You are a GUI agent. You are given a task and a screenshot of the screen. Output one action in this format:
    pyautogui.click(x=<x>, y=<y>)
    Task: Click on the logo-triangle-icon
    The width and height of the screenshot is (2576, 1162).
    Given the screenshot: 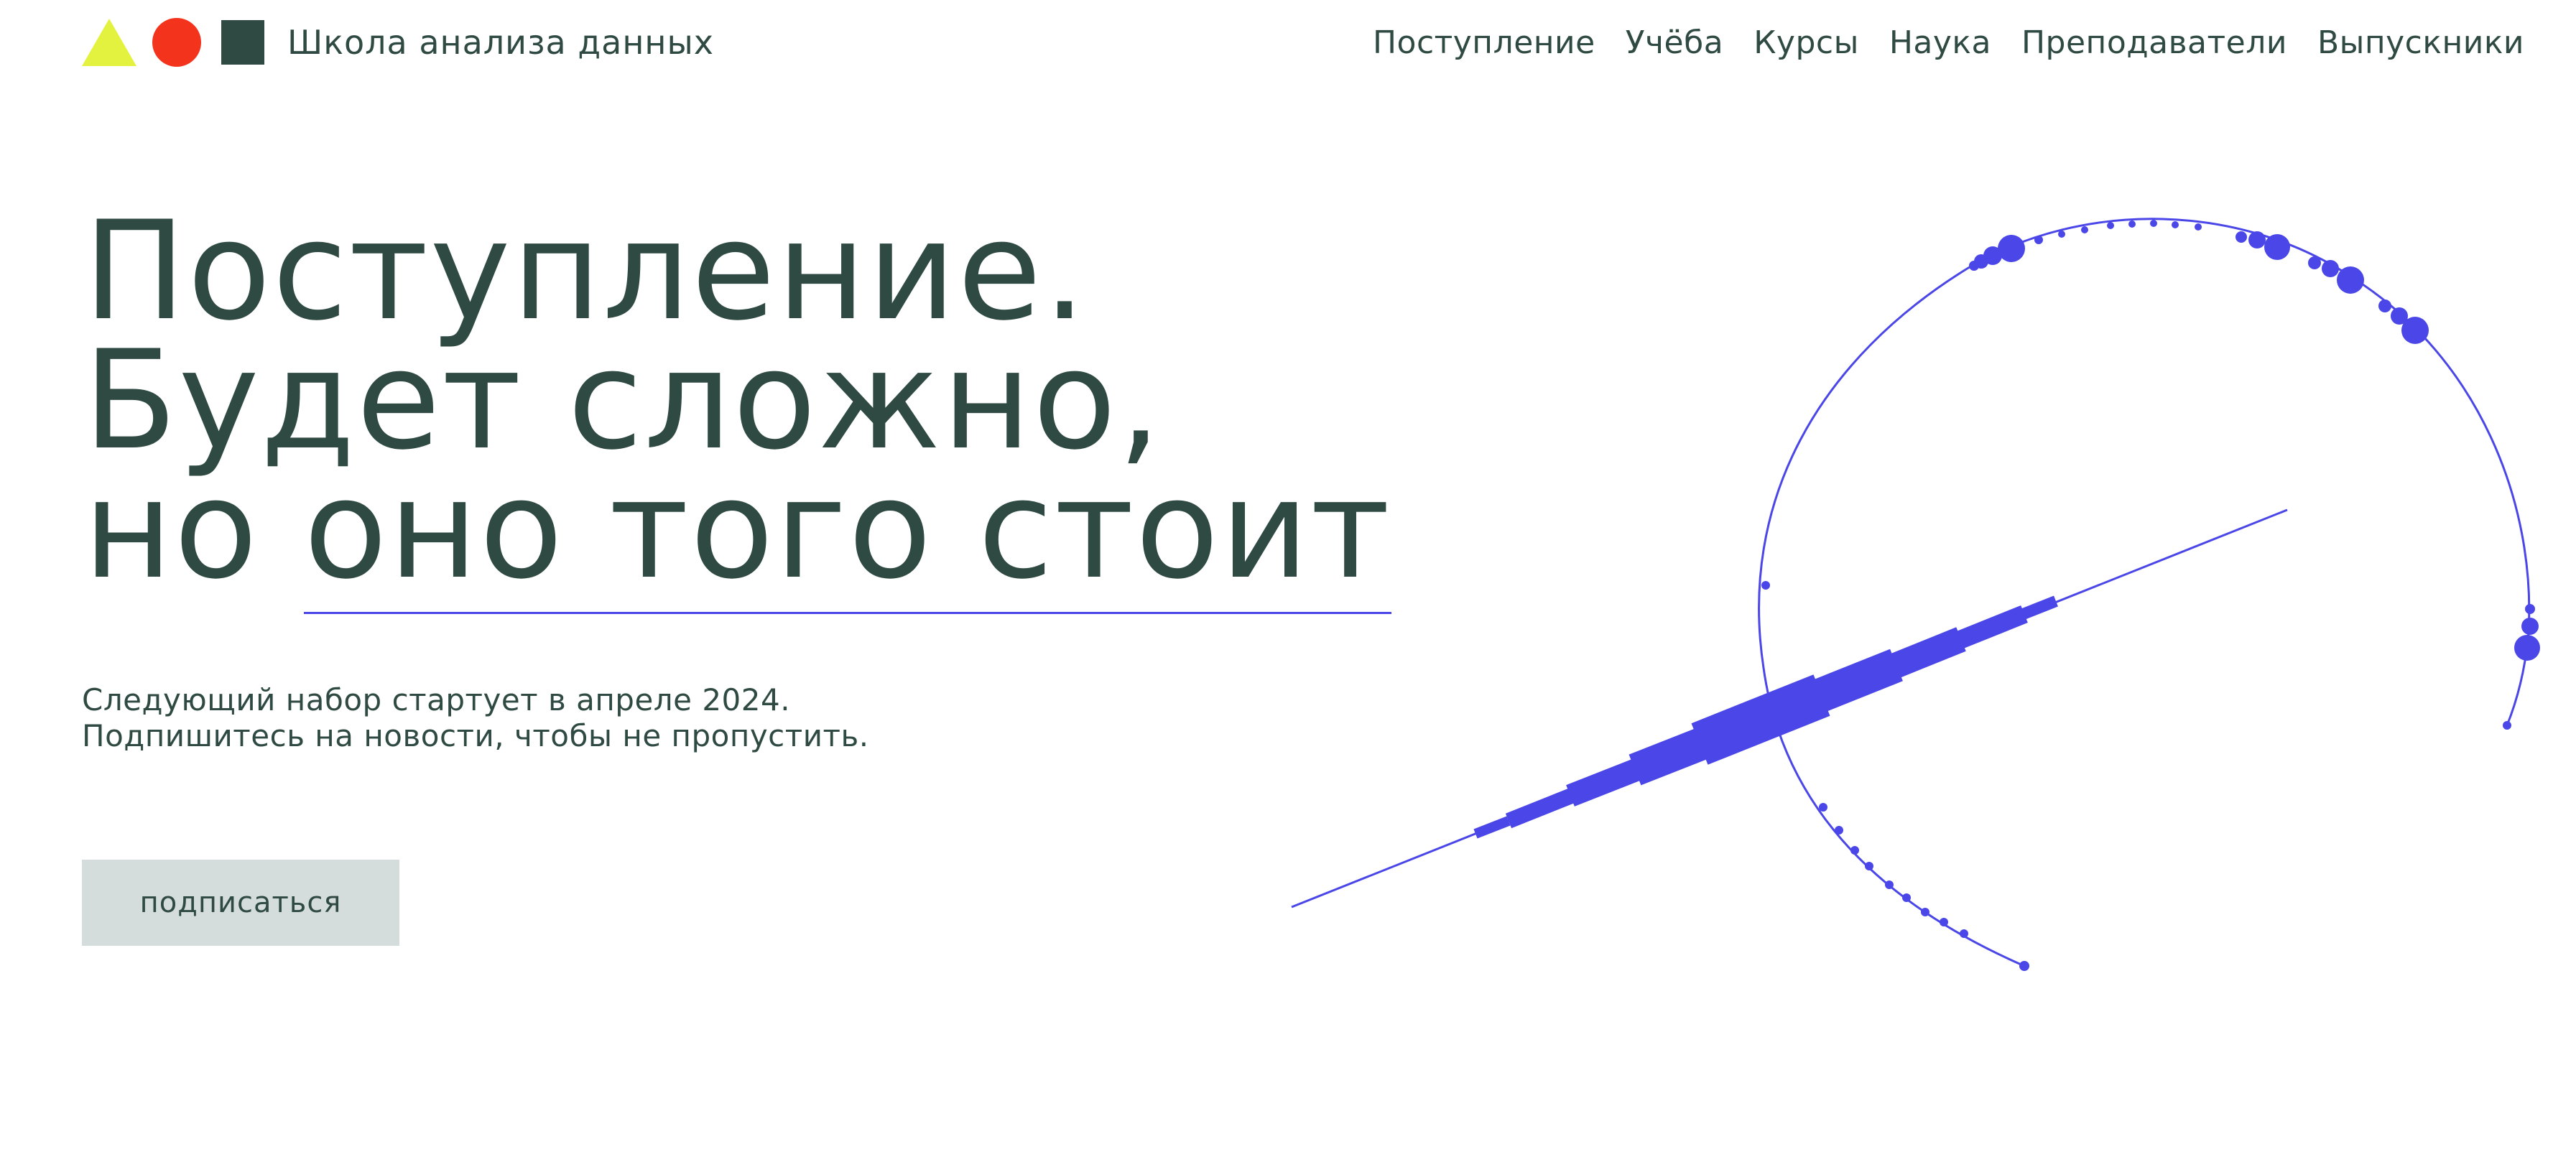 What is the action you would take?
    pyautogui.click(x=109, y=42)
    